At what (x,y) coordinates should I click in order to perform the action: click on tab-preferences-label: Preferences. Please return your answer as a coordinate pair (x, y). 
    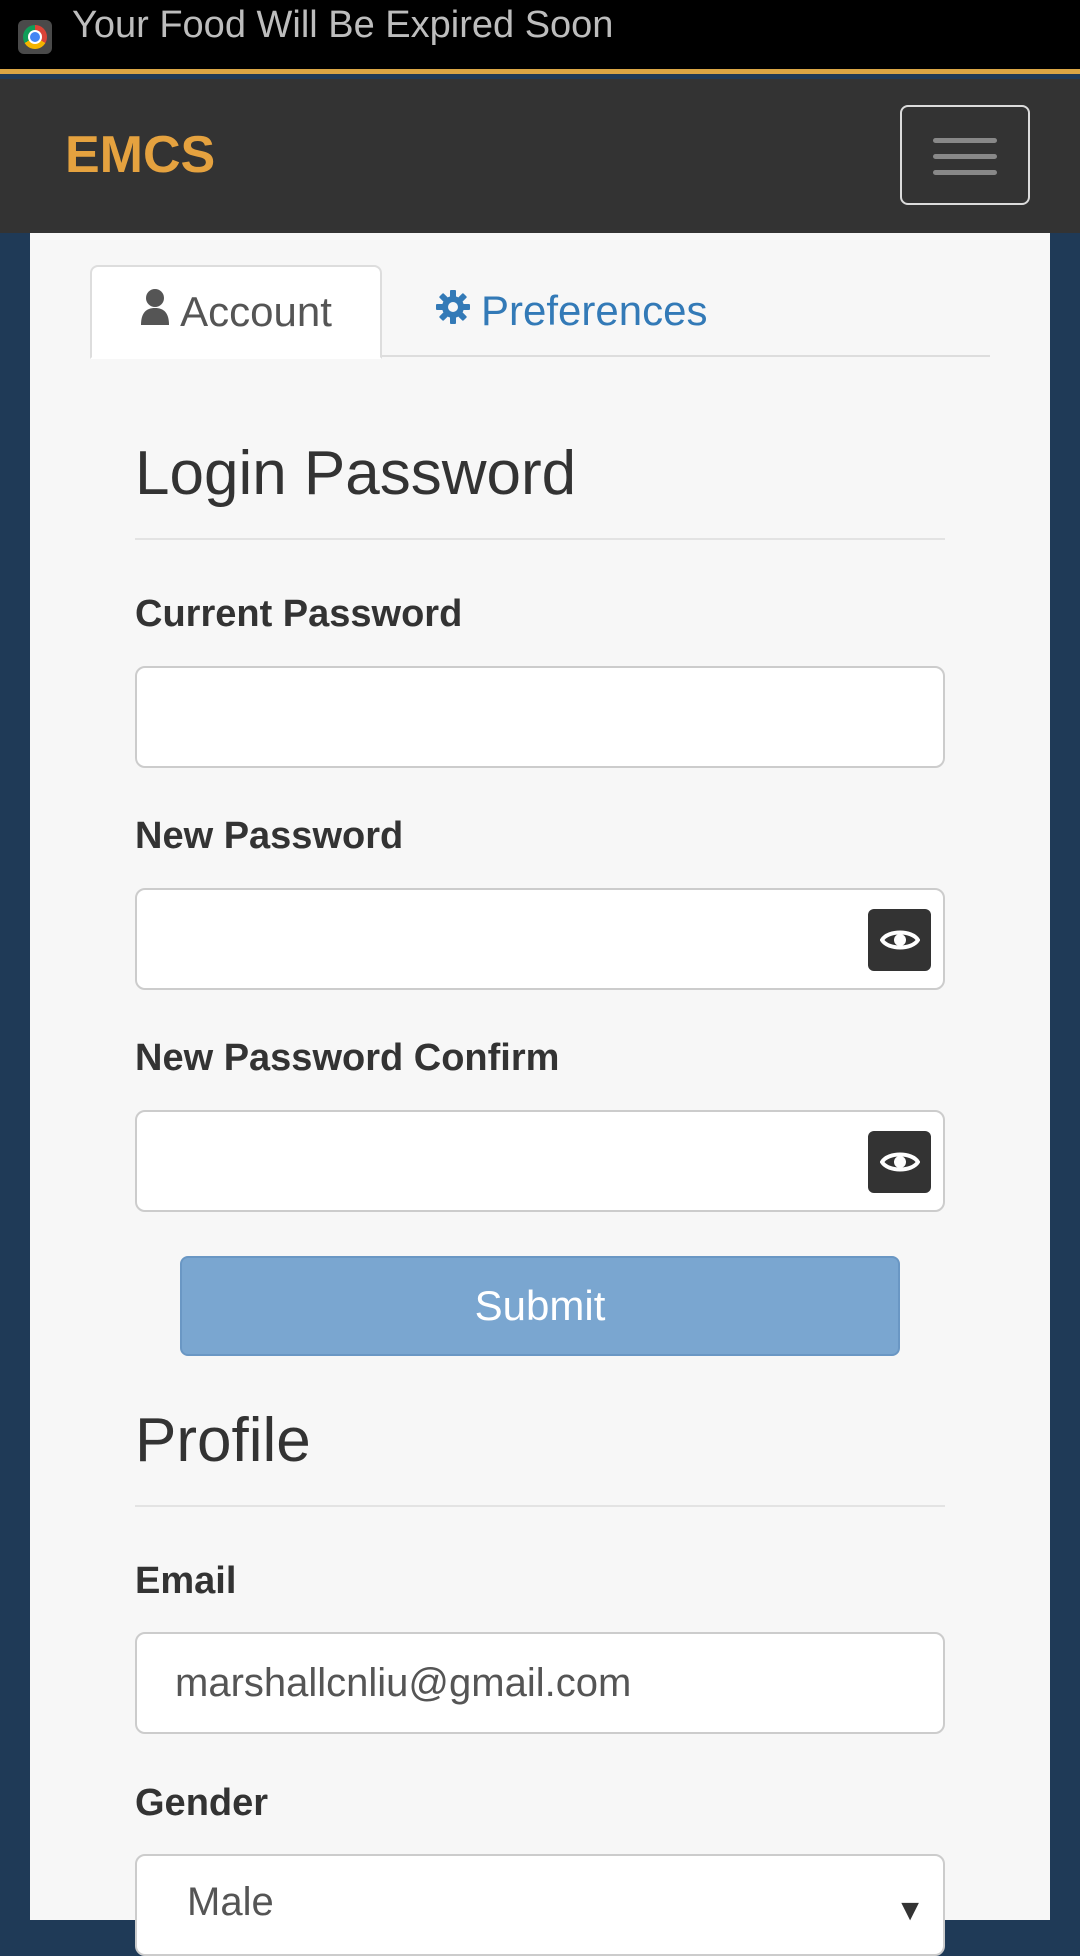
    Looking at the image, I should click on (594, 310).